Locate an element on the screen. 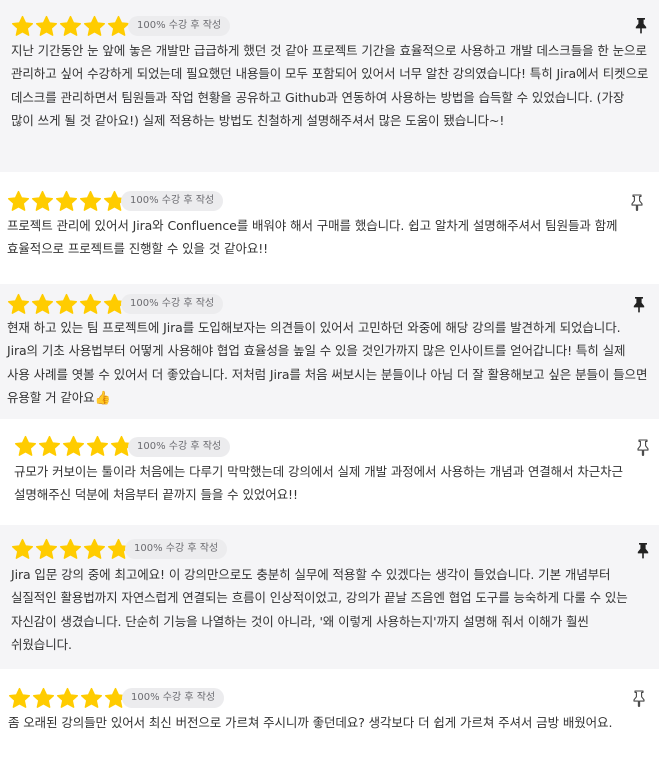 The width and height of the screenshot is (659, 766). thumbs-up-emoji: 👍 is located at coordinates (102, 399).